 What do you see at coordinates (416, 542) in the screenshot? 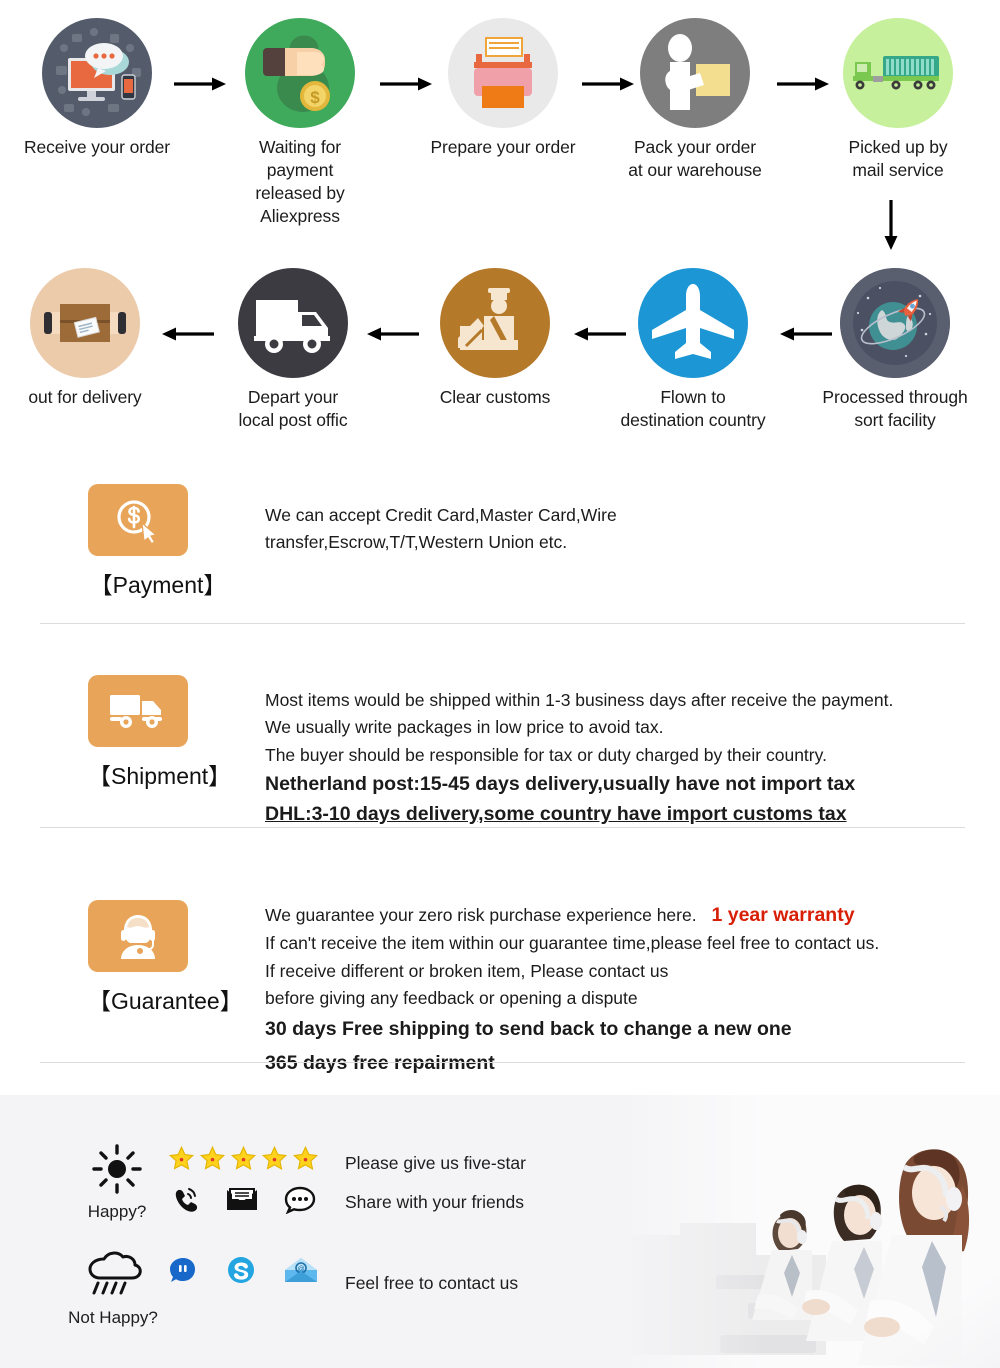
I see `payment-line: transfer,Escrow,T/T,Western Union etc.` at bounding box center [416, 542].